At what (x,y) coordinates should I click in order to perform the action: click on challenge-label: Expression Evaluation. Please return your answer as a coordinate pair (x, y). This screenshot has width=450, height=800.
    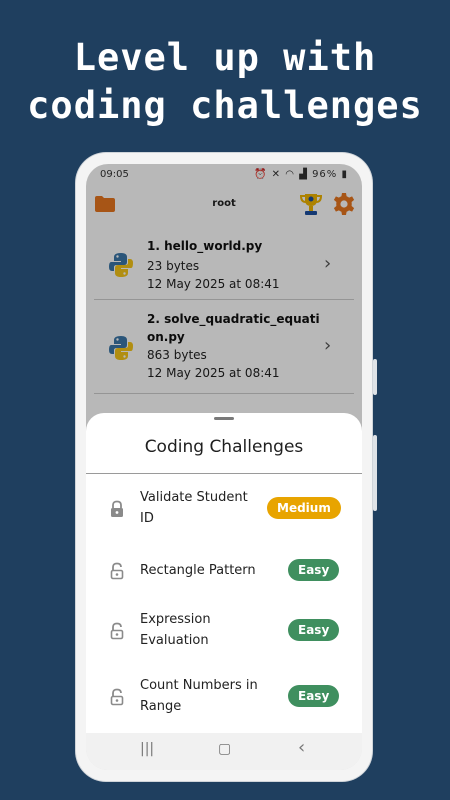
    Looking at the image, I should click on (205, 630).